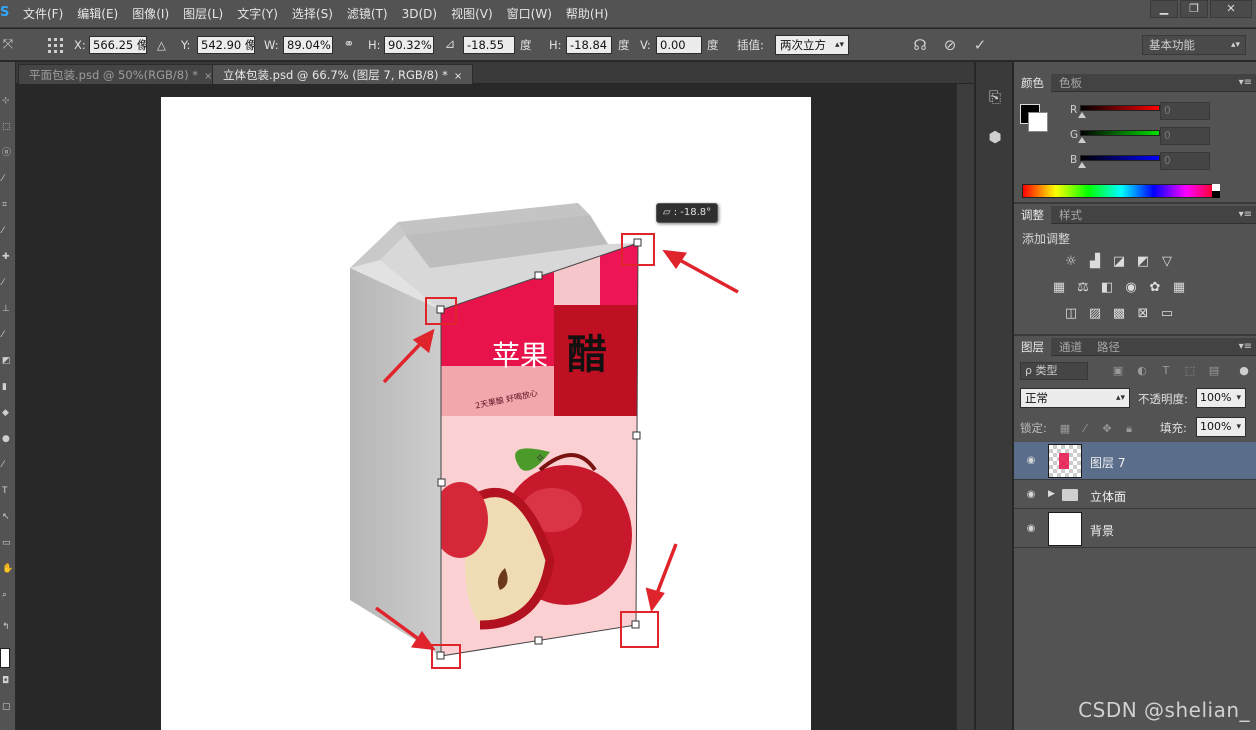 The height and width of the screenshot is (730, 1256). I want to click on black-white-icon: ◧, so click(1107, 288).